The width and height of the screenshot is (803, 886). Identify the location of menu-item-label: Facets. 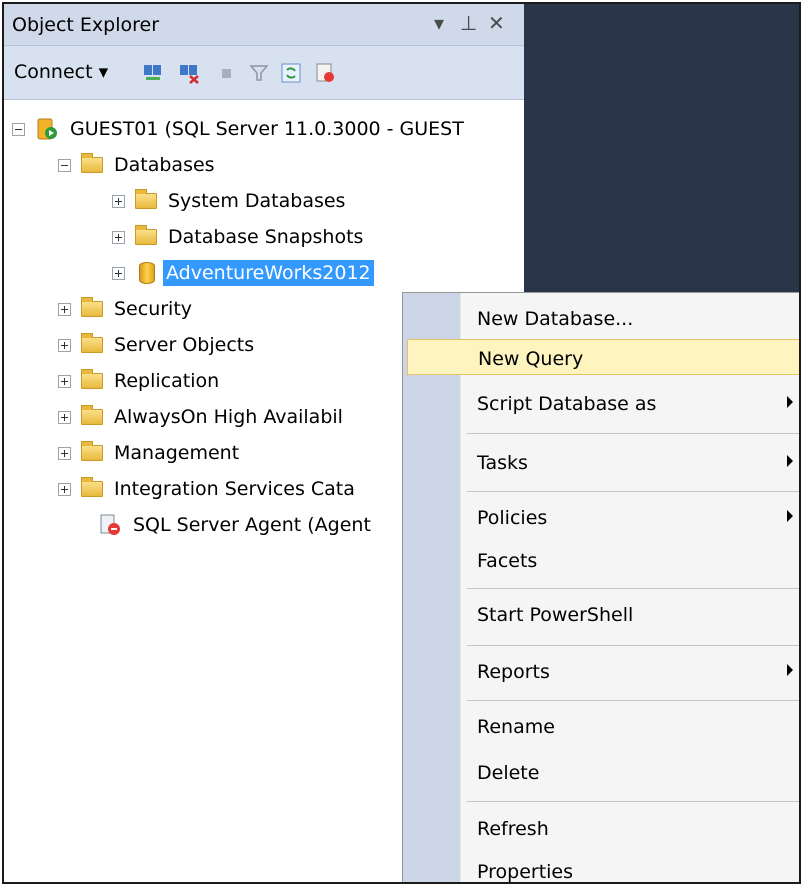
(507, 561).